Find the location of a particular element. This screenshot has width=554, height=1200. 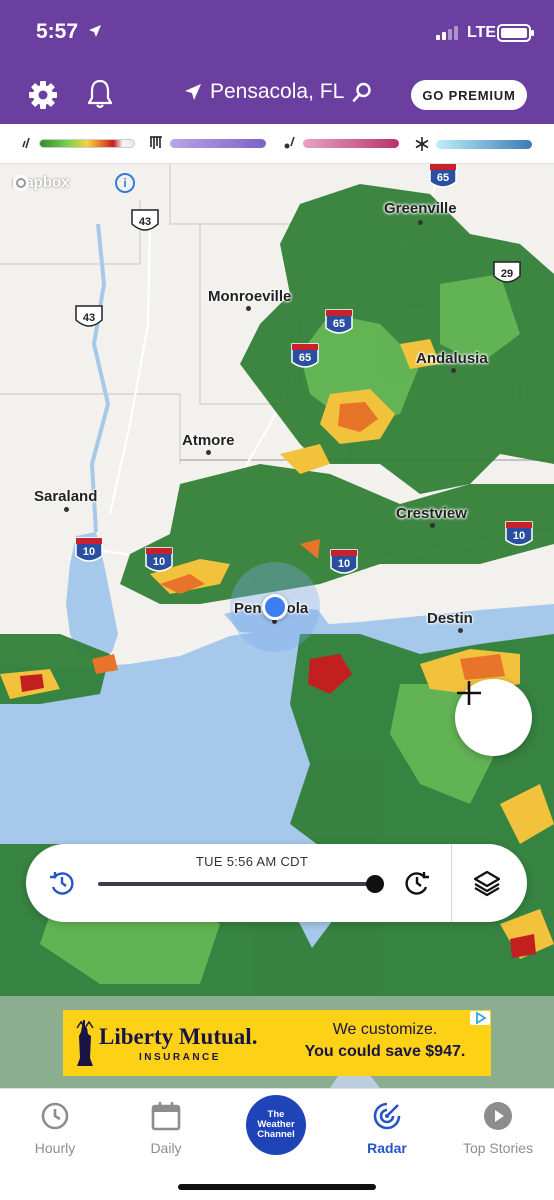

timeline-scrubber is located at coordinates (375, 884).